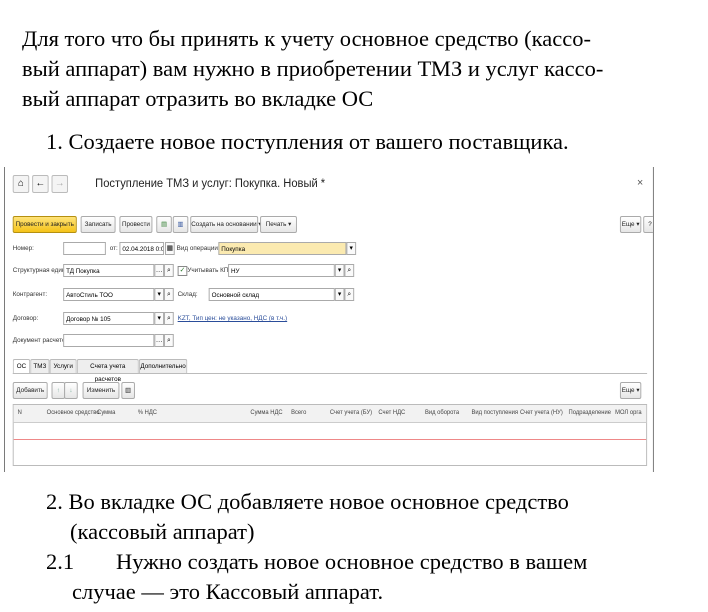 The width and height of the screenshot is (708, 612). What do you see at coordinates (281, 270) in the screenshot?
I see `kpn-field: НУ` at bounding box center [281, 270].